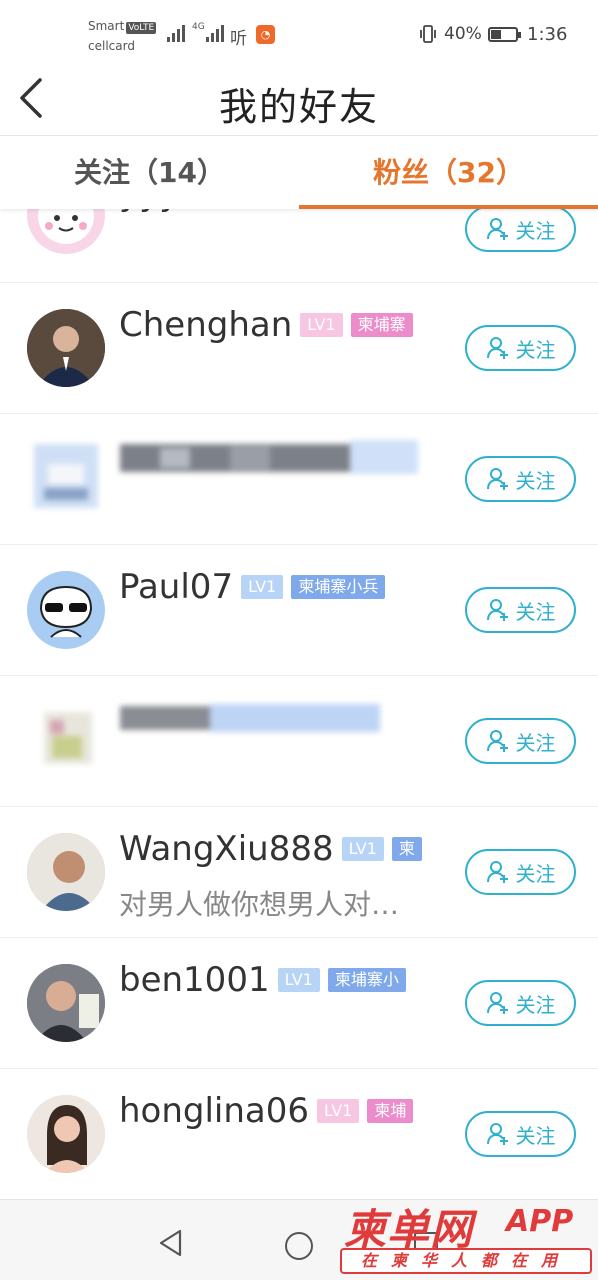  What do you see at coordinates (448, 173) in the screenshot?
I see `tab-fans: 粉丝（32）` at bounding box center [448, 173].